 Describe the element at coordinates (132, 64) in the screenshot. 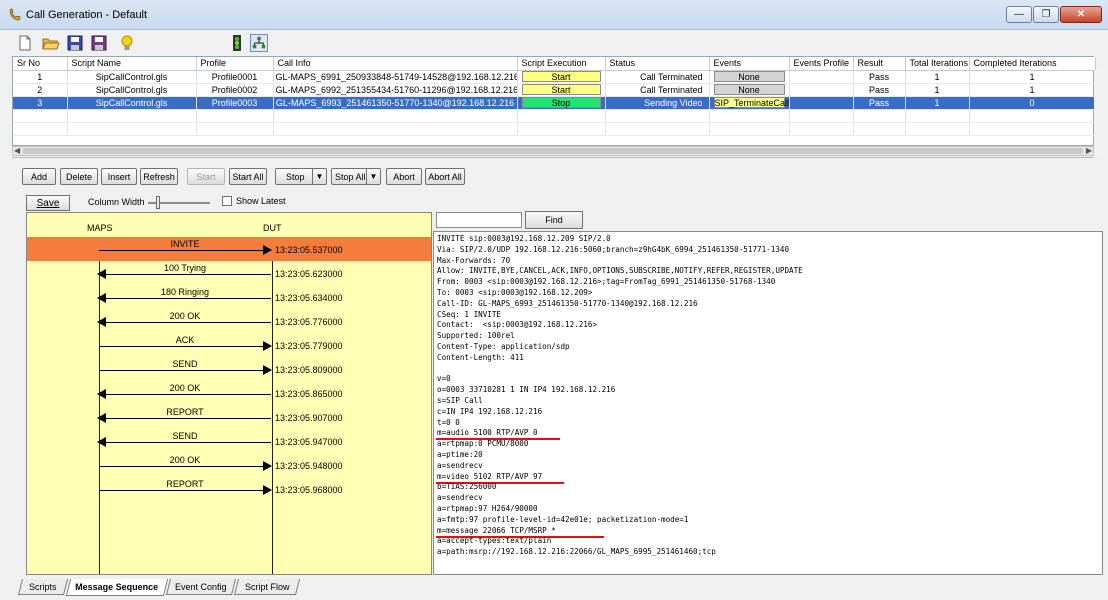

I see `col-script-name: Script Name` at that location.